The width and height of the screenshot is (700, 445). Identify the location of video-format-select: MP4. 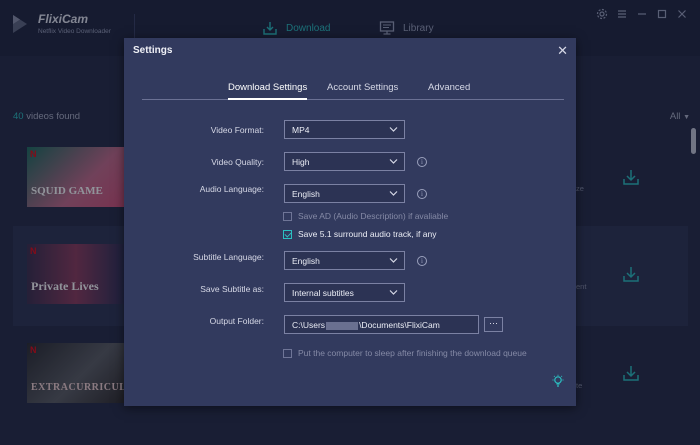
(344, 129).